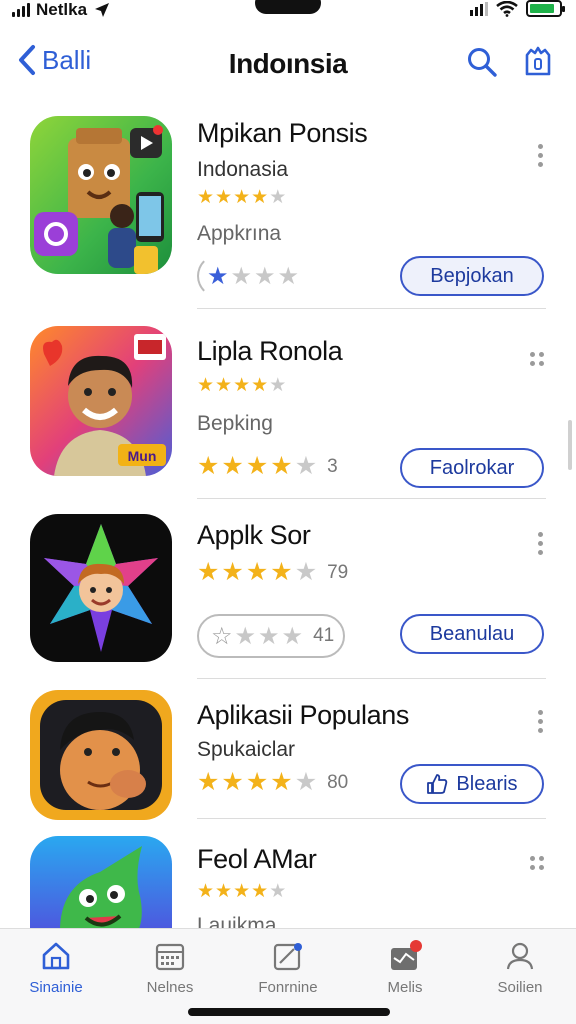  What do you see at coordinates (288, 64) in the screenshot?
I see `navigation-header: Balli Indoınsia` at bounding box center [288, 64].